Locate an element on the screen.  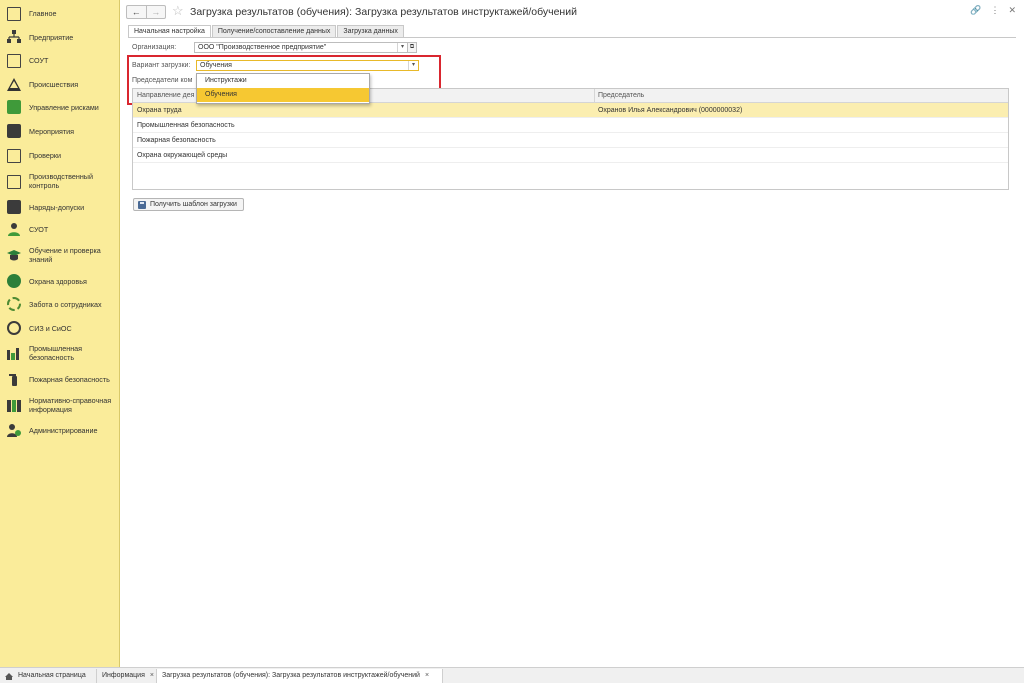
forward-button: → is located at coordinates (155, 12).